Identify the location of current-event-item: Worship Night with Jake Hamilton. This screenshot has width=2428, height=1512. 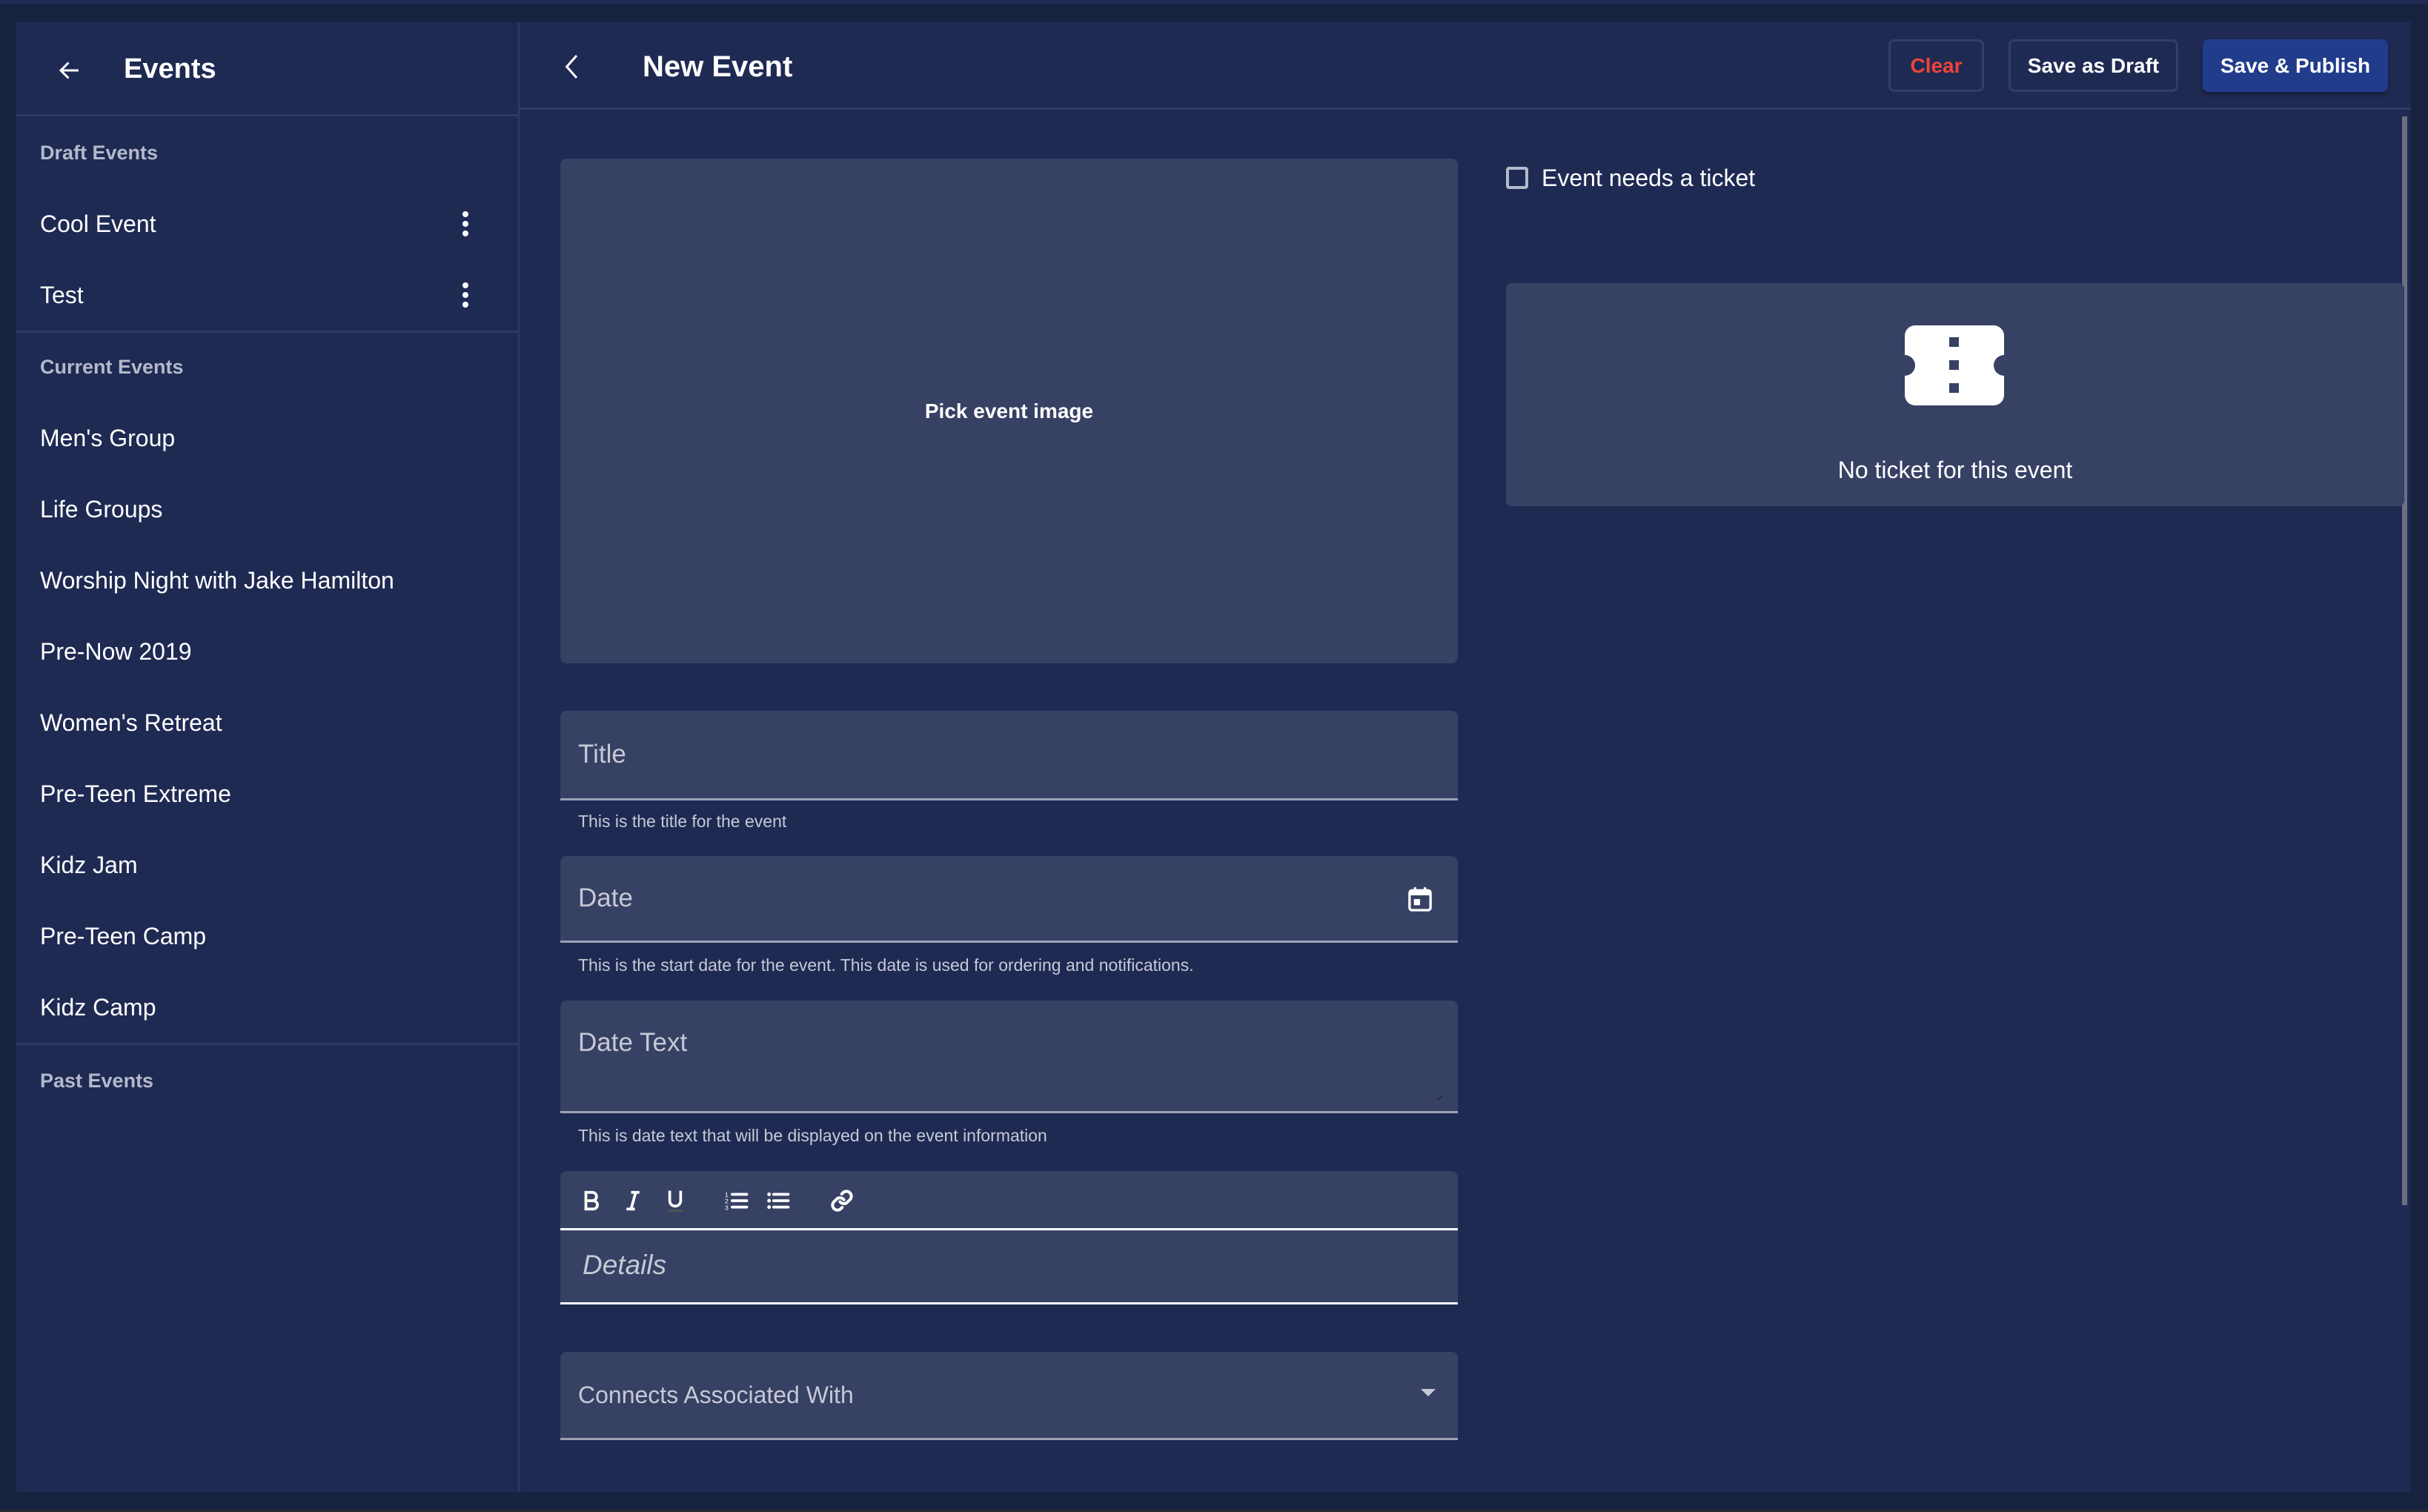
(267, 581).